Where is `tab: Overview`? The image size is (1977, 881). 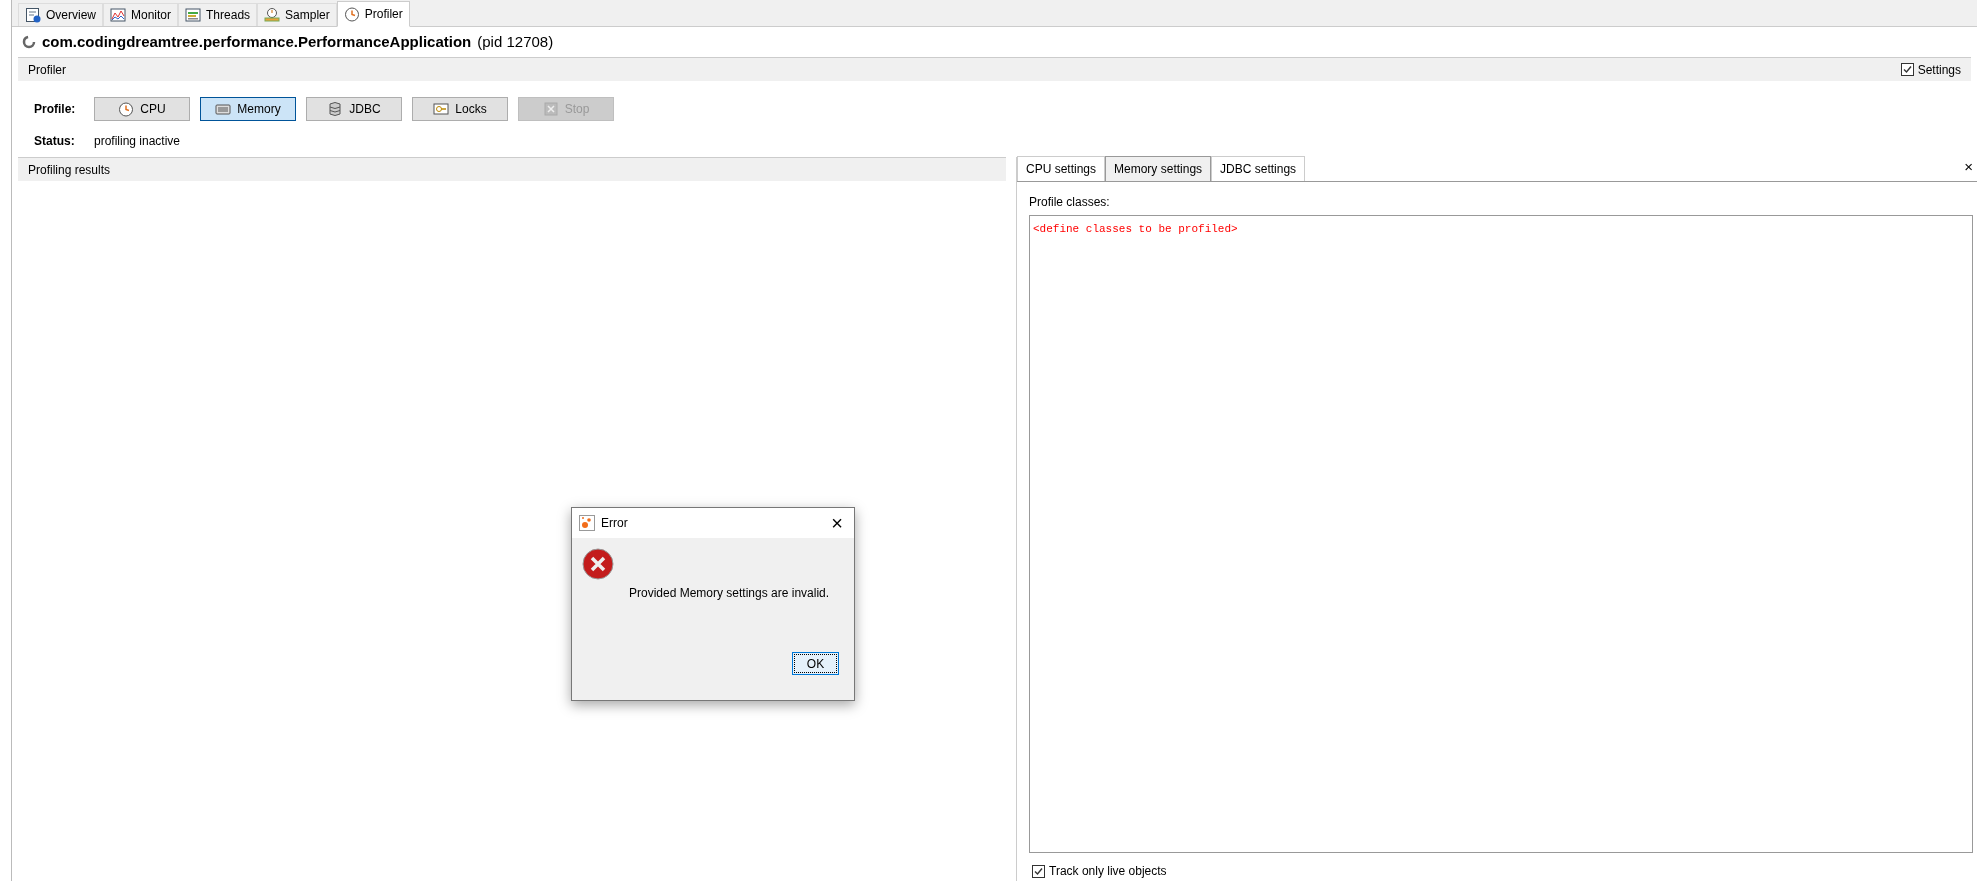
tab: Overview is located at coordinates (60, 14).